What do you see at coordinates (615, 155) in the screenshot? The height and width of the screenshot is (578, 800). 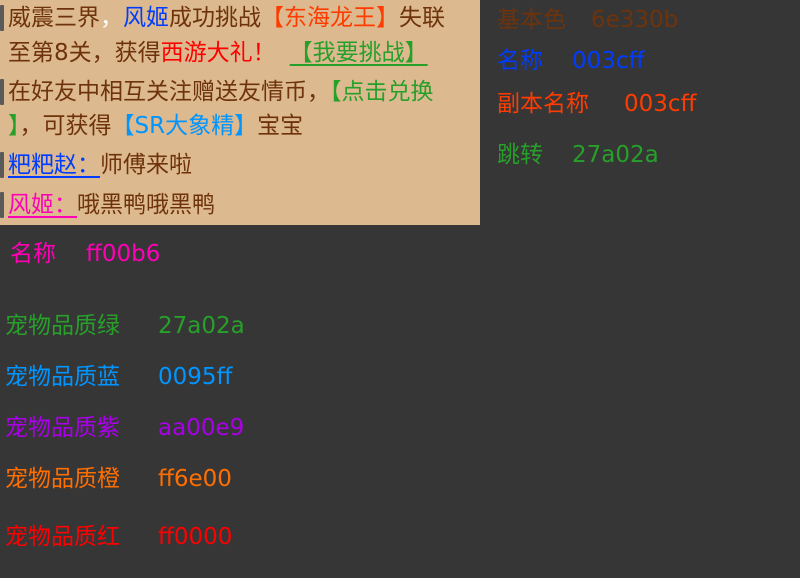 I see `legend-jump-value: 27a02a` at bounding box center [615, 155].